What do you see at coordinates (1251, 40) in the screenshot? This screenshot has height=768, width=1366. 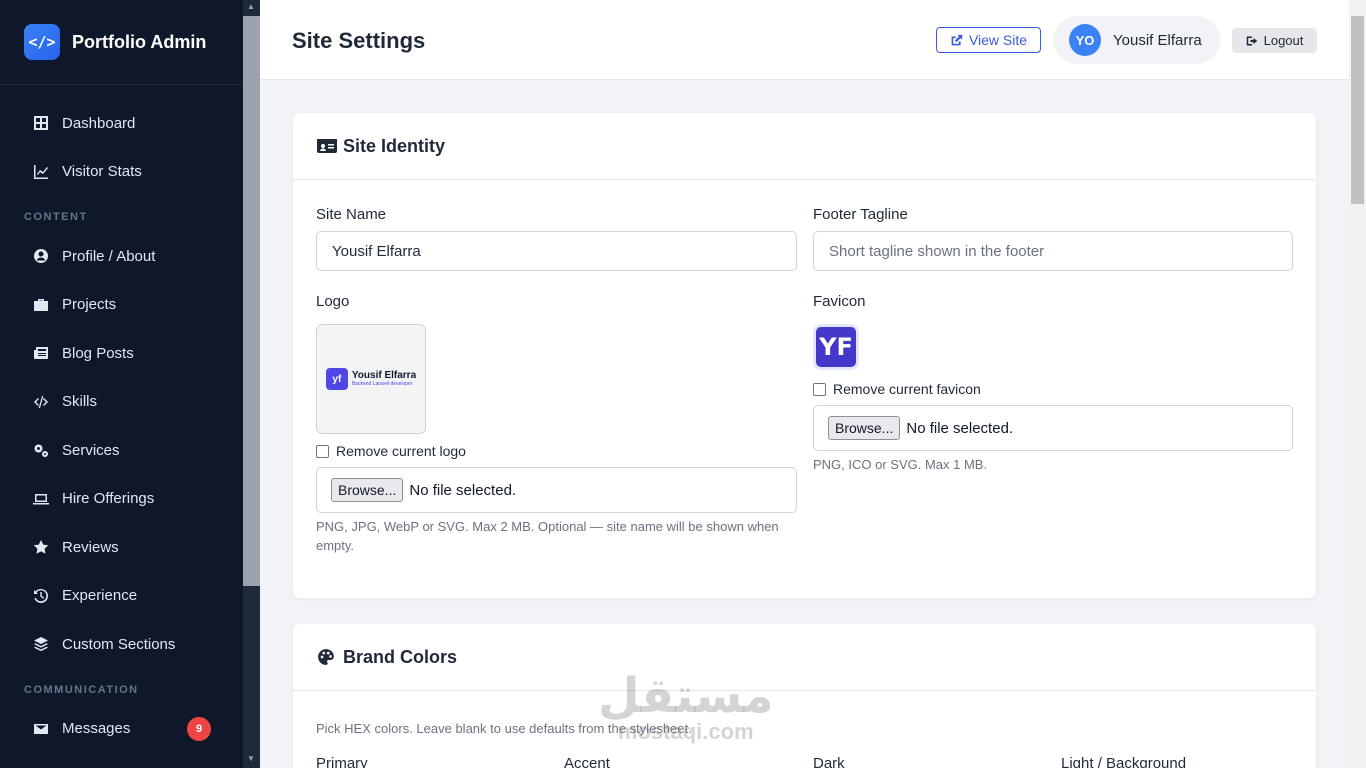 I see `sign-out-icon` at bounding box center [1251, 40].